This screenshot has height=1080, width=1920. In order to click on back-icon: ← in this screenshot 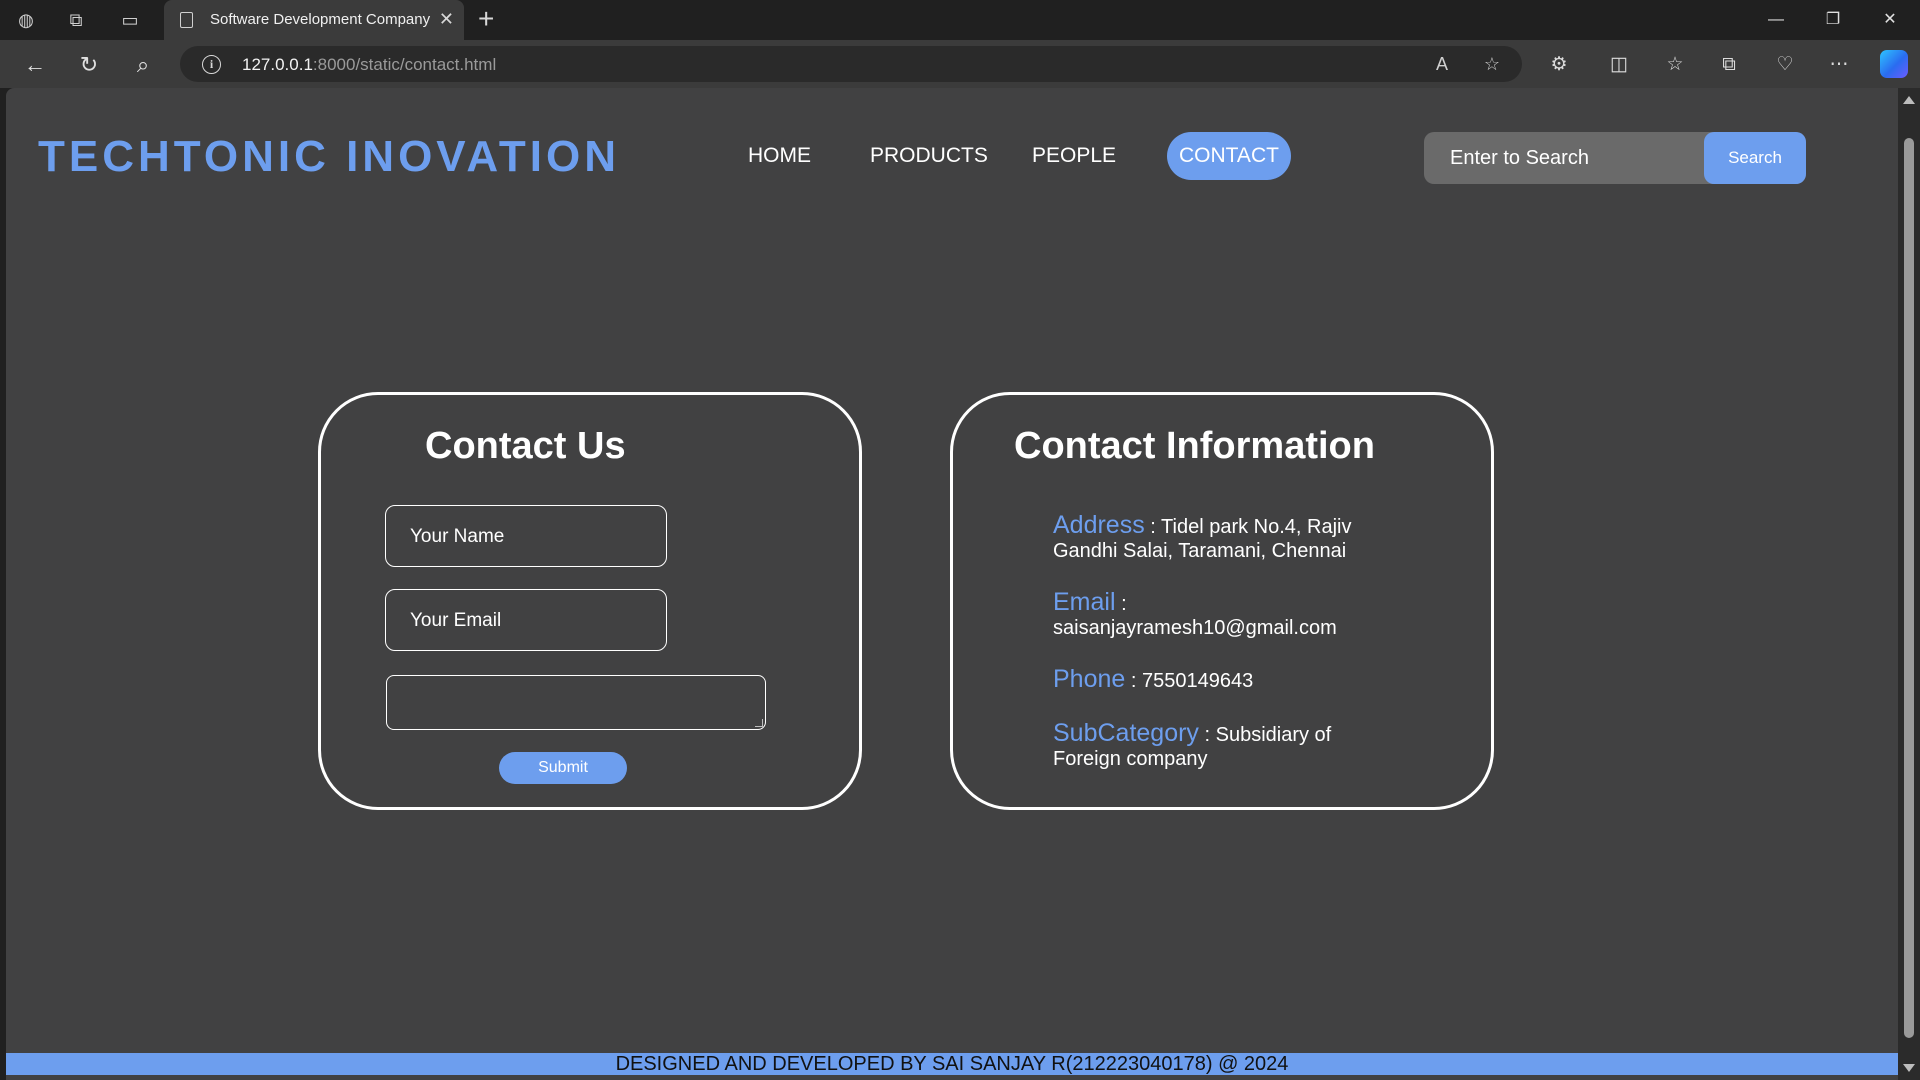, I will do `click(35, 65)`.